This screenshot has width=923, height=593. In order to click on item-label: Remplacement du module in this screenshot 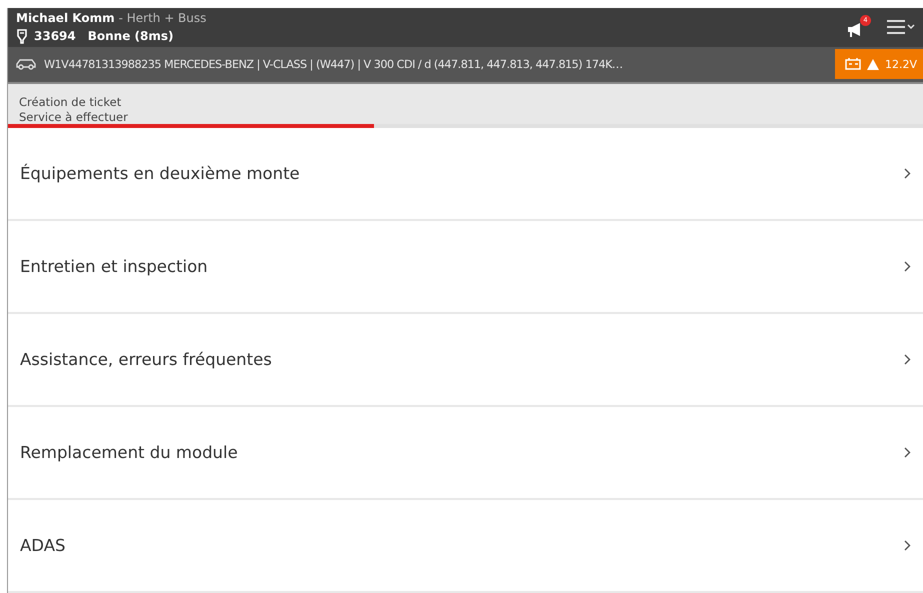, I will do `click(129, 452)`.